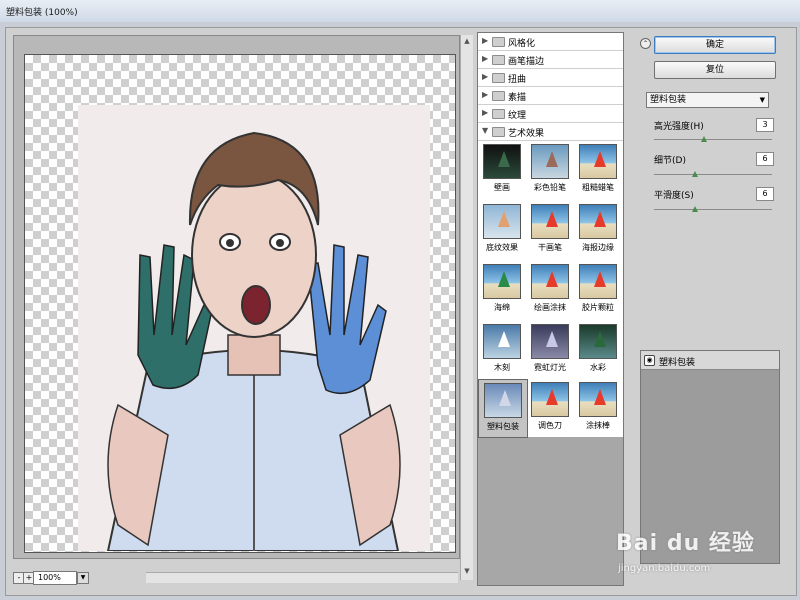  I want to click on chevron-down-icon: ▼, so click(762, 100).